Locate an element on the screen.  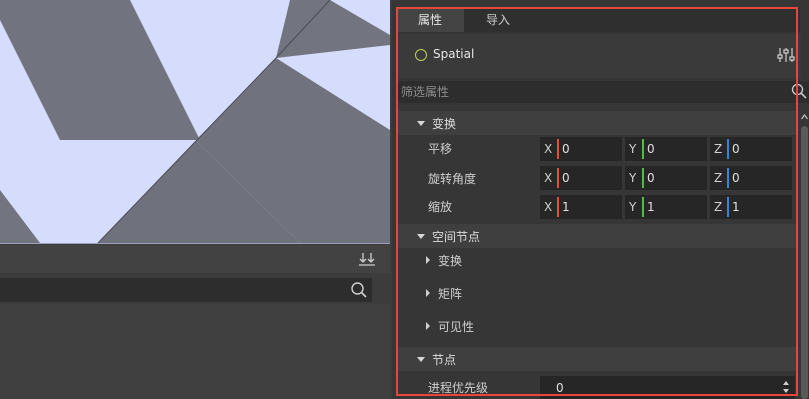
section-node: 节点 is located at coordinates (597, 359).